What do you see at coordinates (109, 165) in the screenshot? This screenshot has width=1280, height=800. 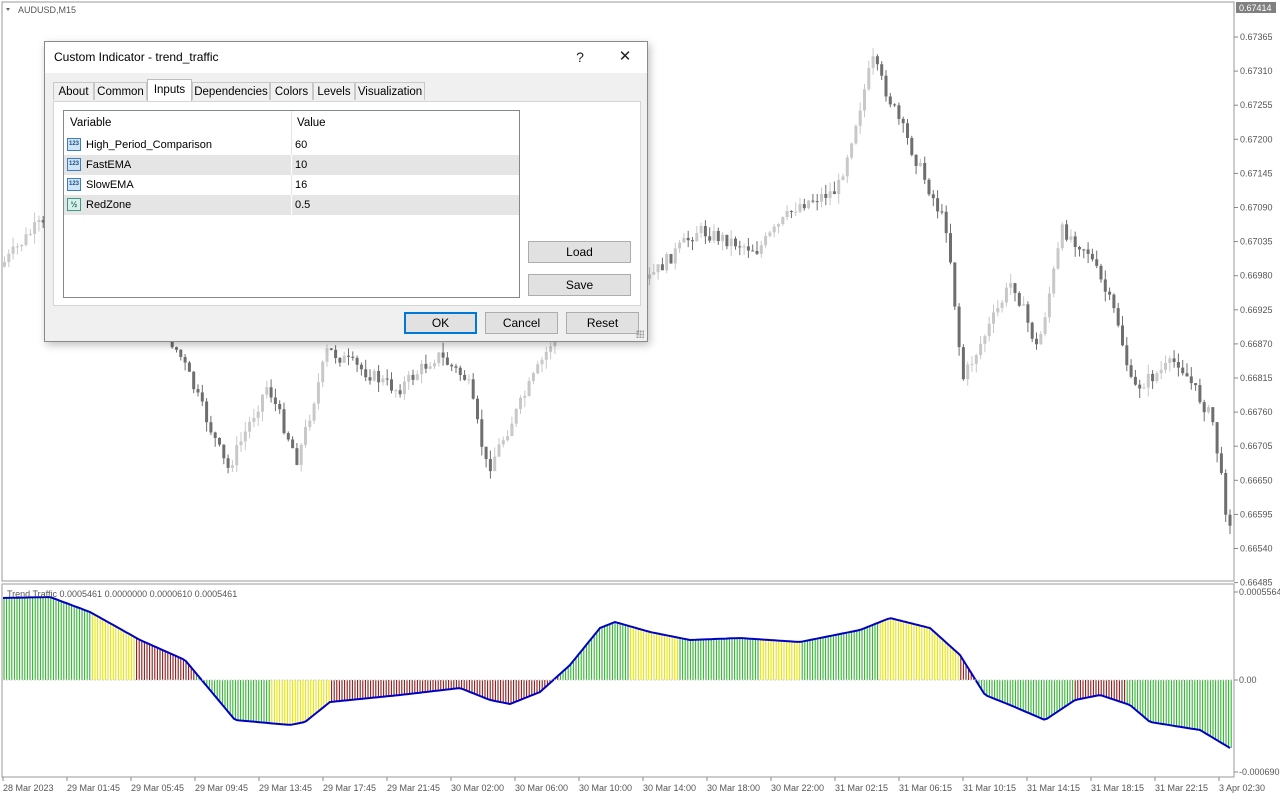 I see `variable-name: FastEMA` at bounding box center [109, 165].